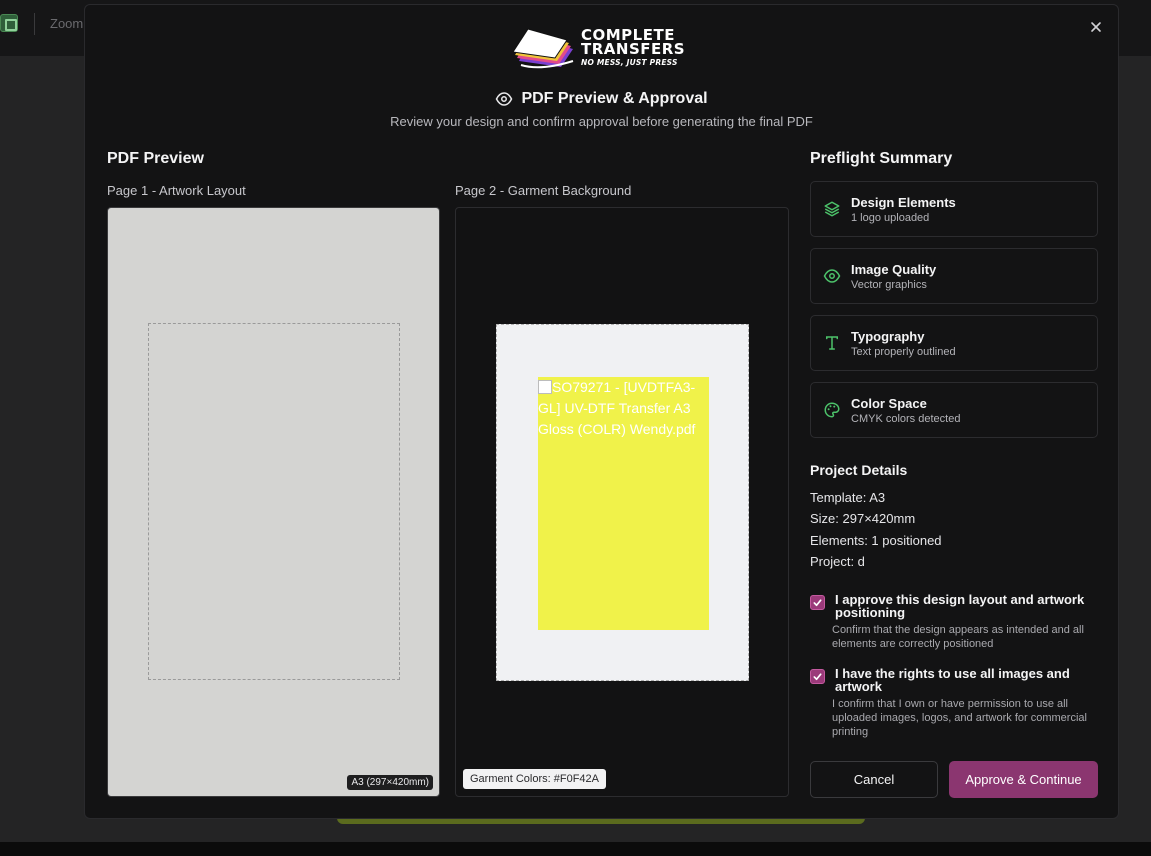  I want to click on type-icon, so click(832, 343).